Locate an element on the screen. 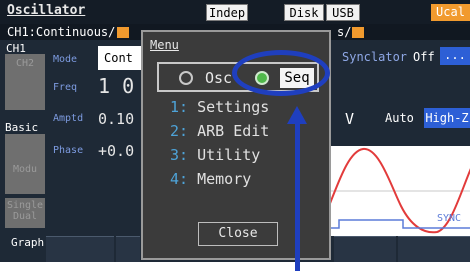 Image resolution: width=470 pixels, height=271 pixels. title-bar: Oscillator Indep Disk USB Ucal is located at coordinates (235, 12).